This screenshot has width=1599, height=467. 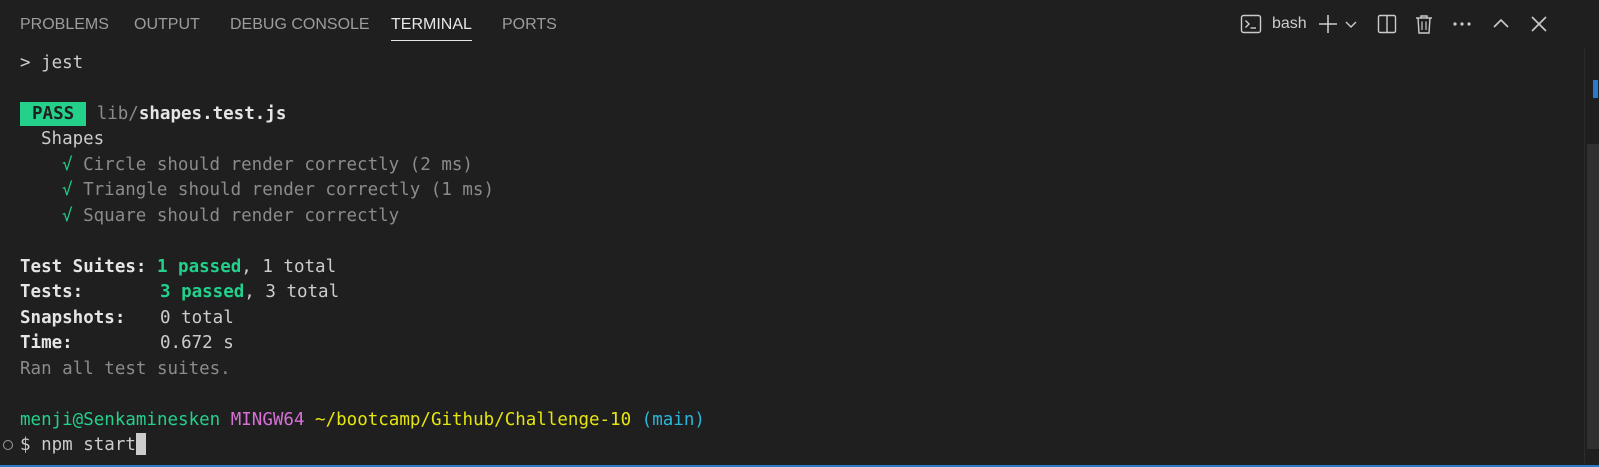 I want to click on summary-total: , 1 total, so click(x=289, y=267).